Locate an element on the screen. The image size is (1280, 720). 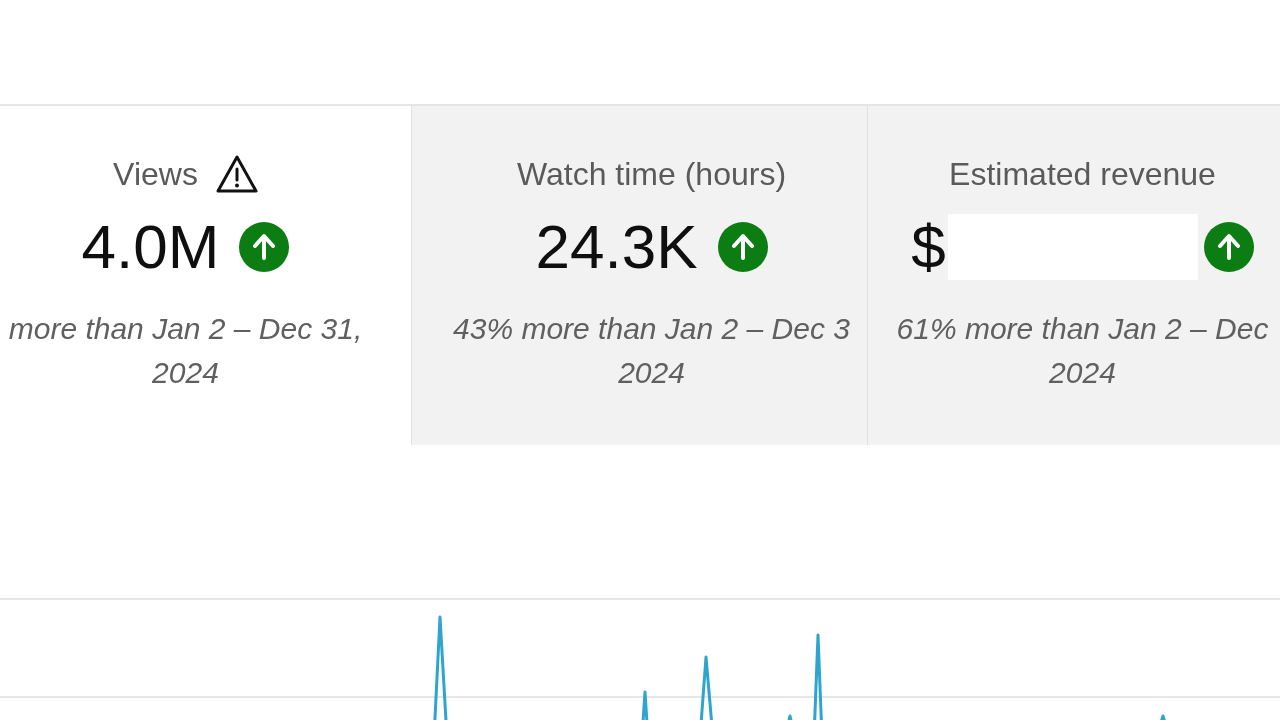
comparison-text: more than Jan 2 – Dec 31, 2024 is located at coordinates (185, 351).